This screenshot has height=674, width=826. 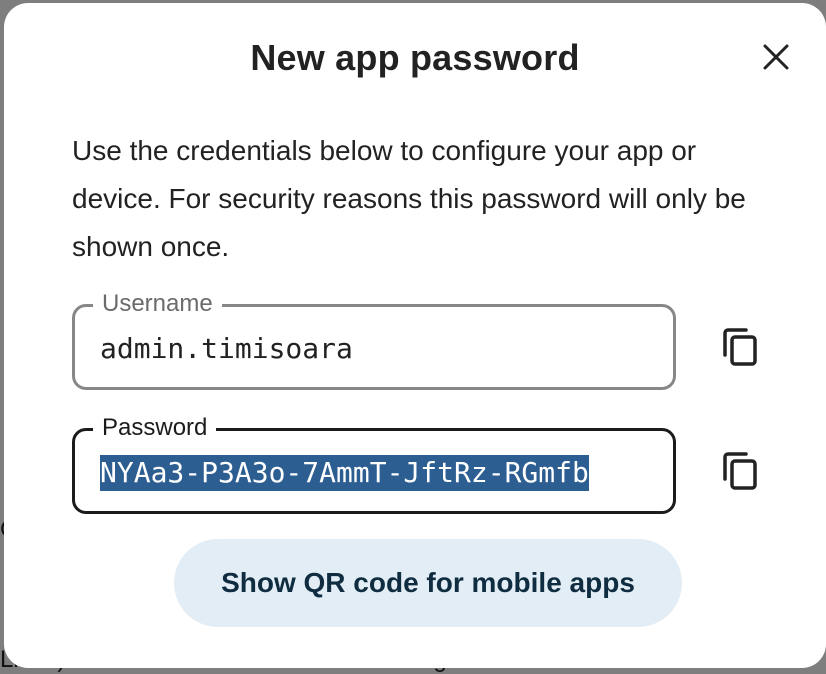 I want to click on password-label: Password, so click(x=155, y=428).